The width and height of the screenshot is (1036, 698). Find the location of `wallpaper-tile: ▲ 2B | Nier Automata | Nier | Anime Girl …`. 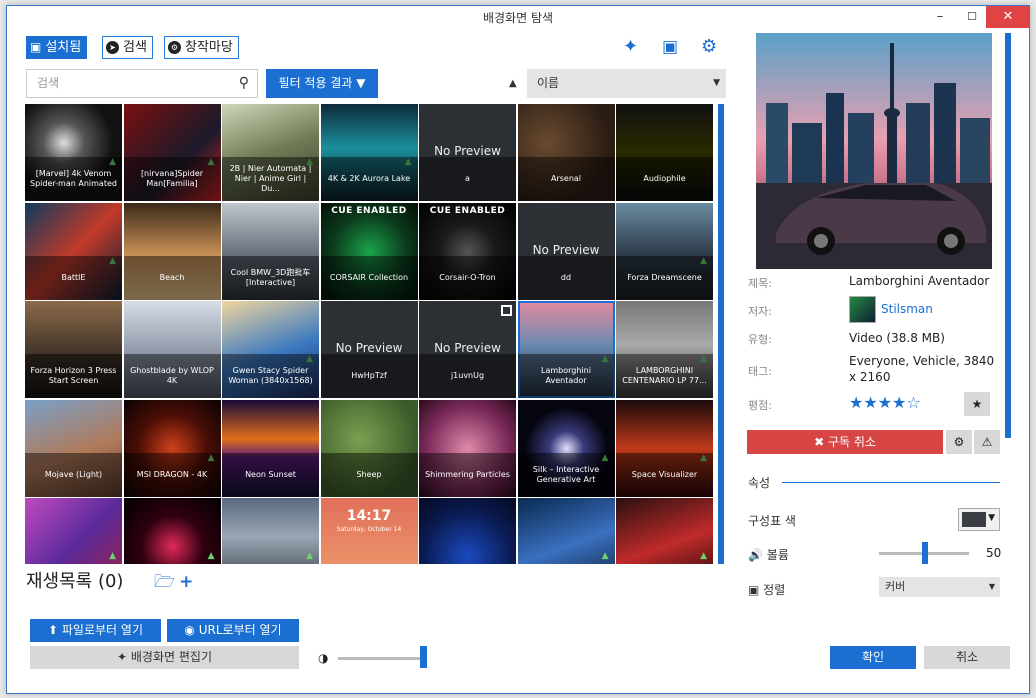

wallpaper-tile: ▲ 2B | Nier Automata | Nier | Anime Girl … is located at coordinates (270, 152).